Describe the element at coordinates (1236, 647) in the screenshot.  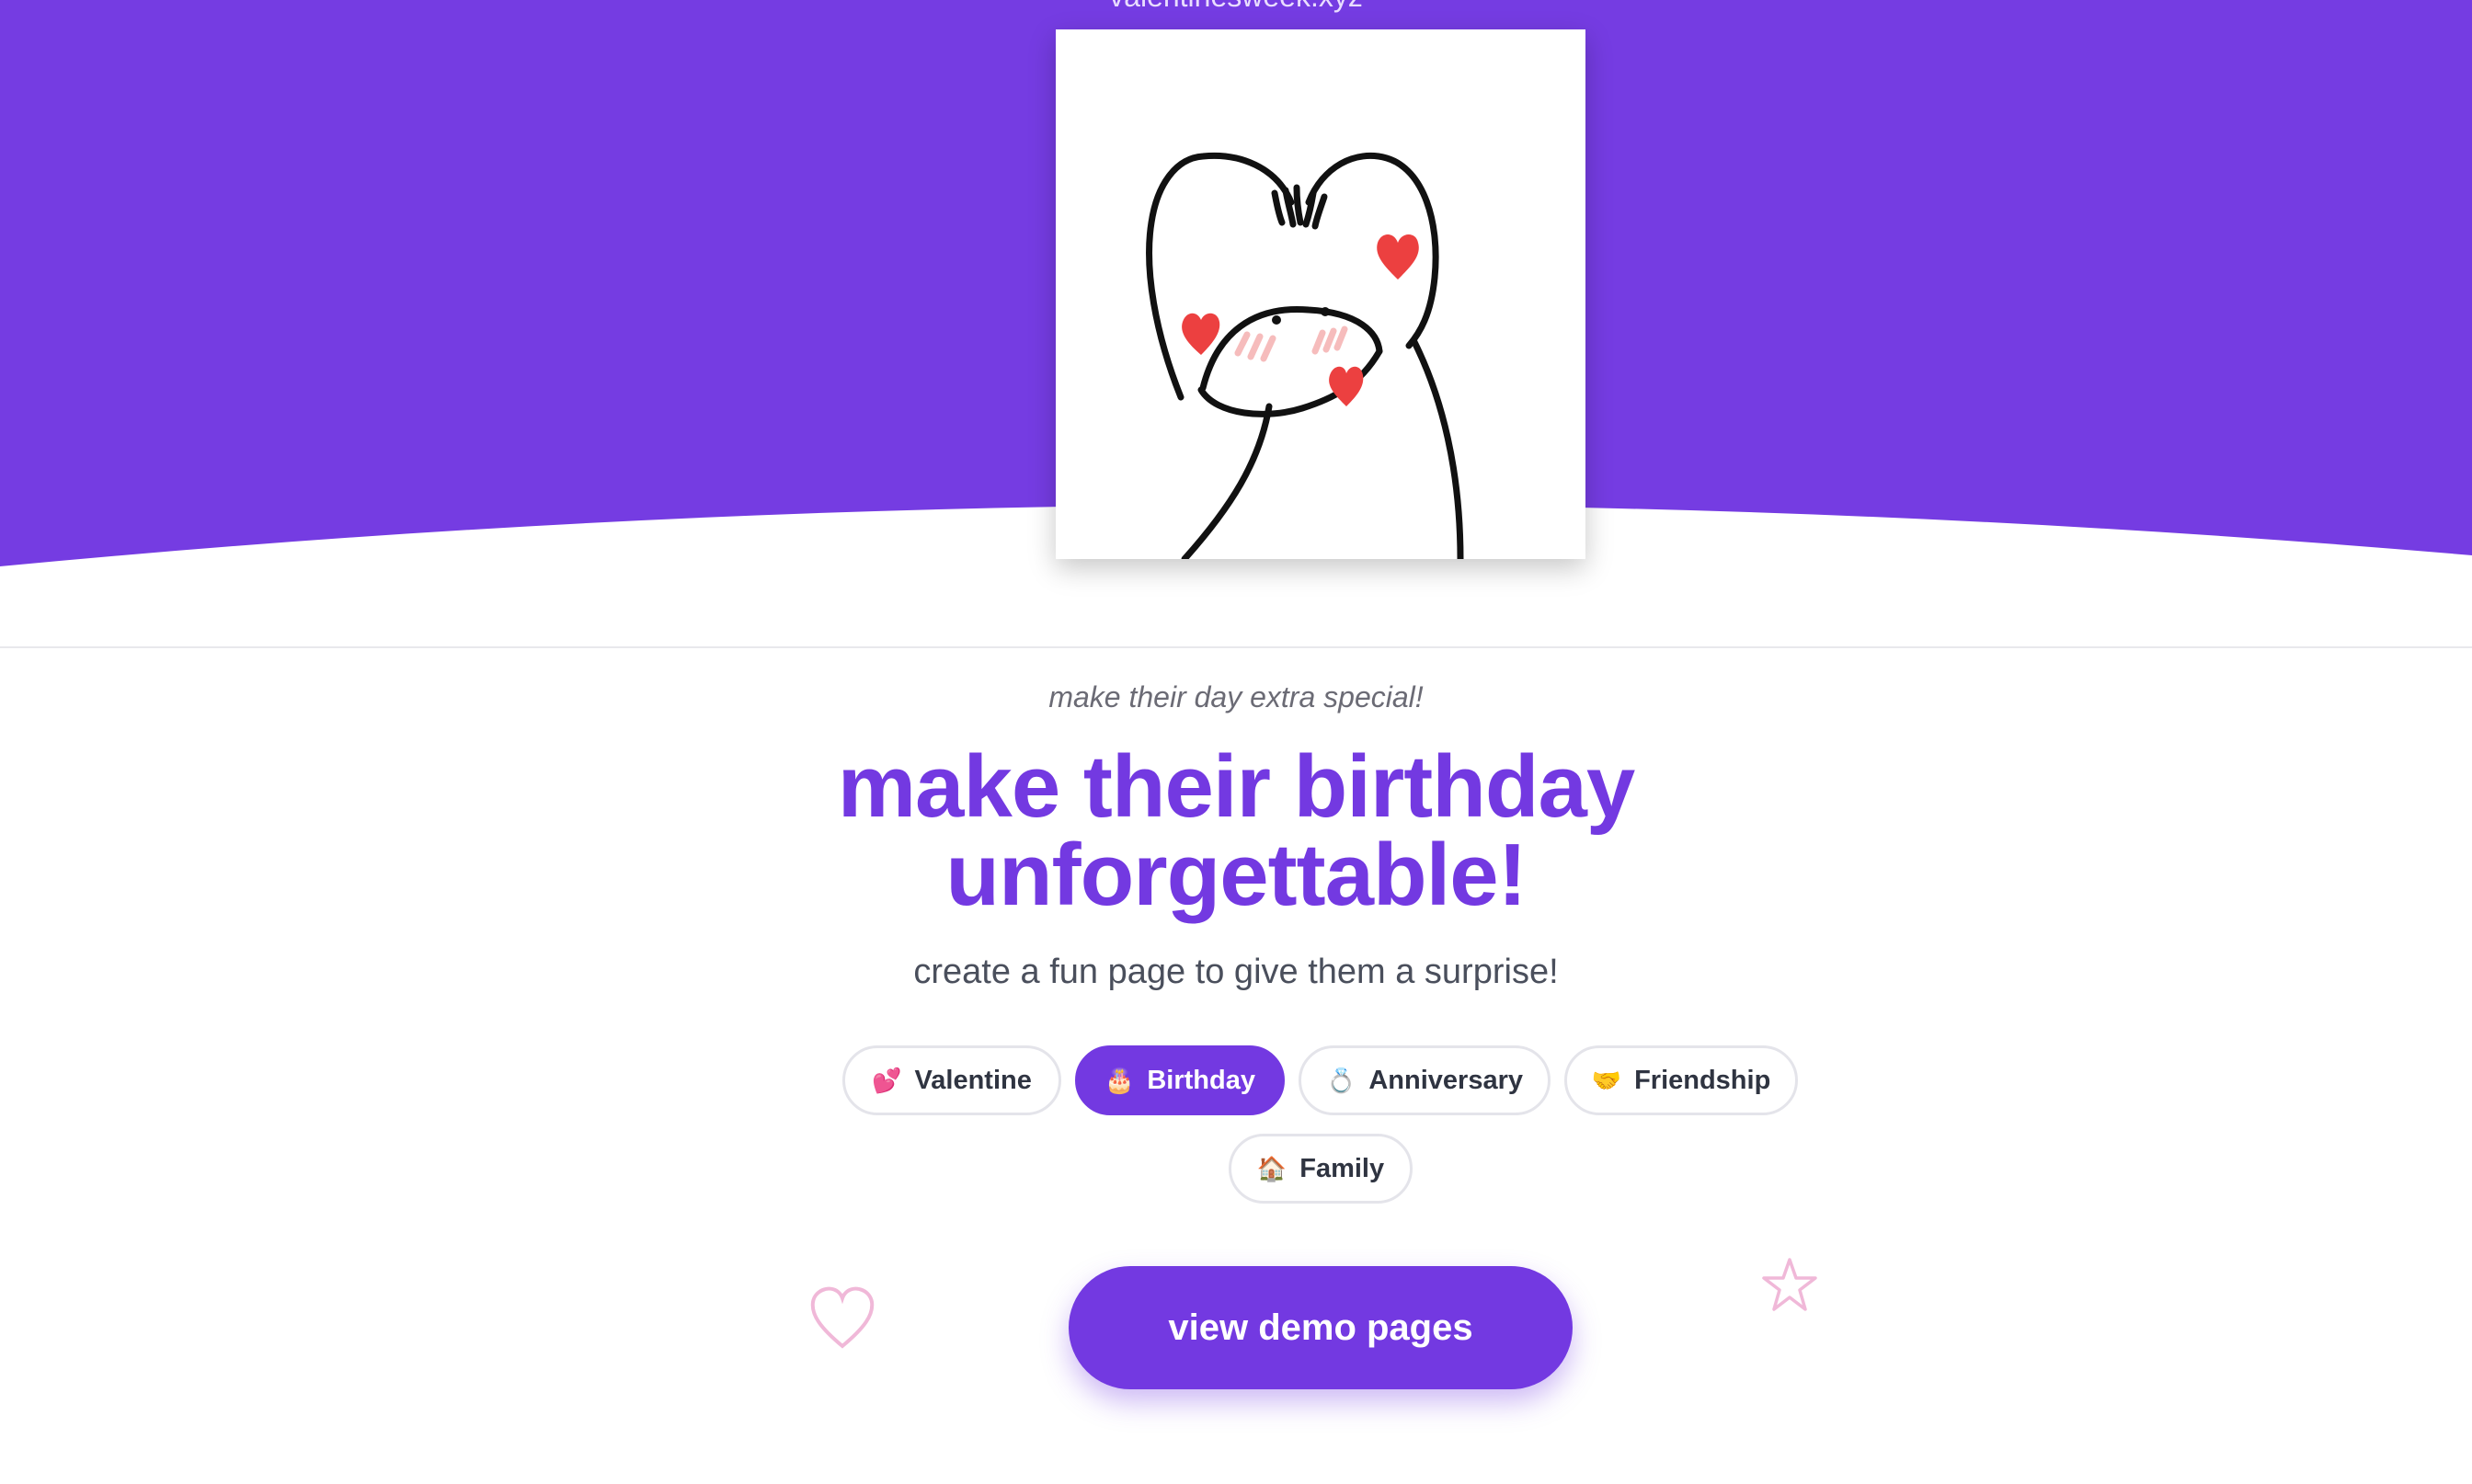
I see `section-divider` at that location.